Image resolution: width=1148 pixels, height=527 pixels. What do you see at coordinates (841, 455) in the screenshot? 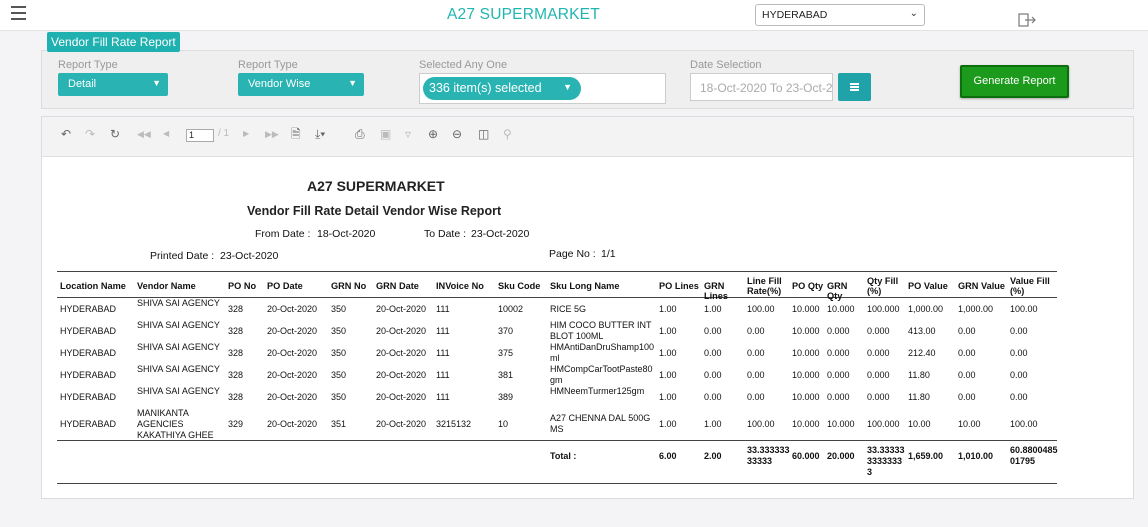
I see `total-grn-qty: 20.000` at bounding box center [841, 455].